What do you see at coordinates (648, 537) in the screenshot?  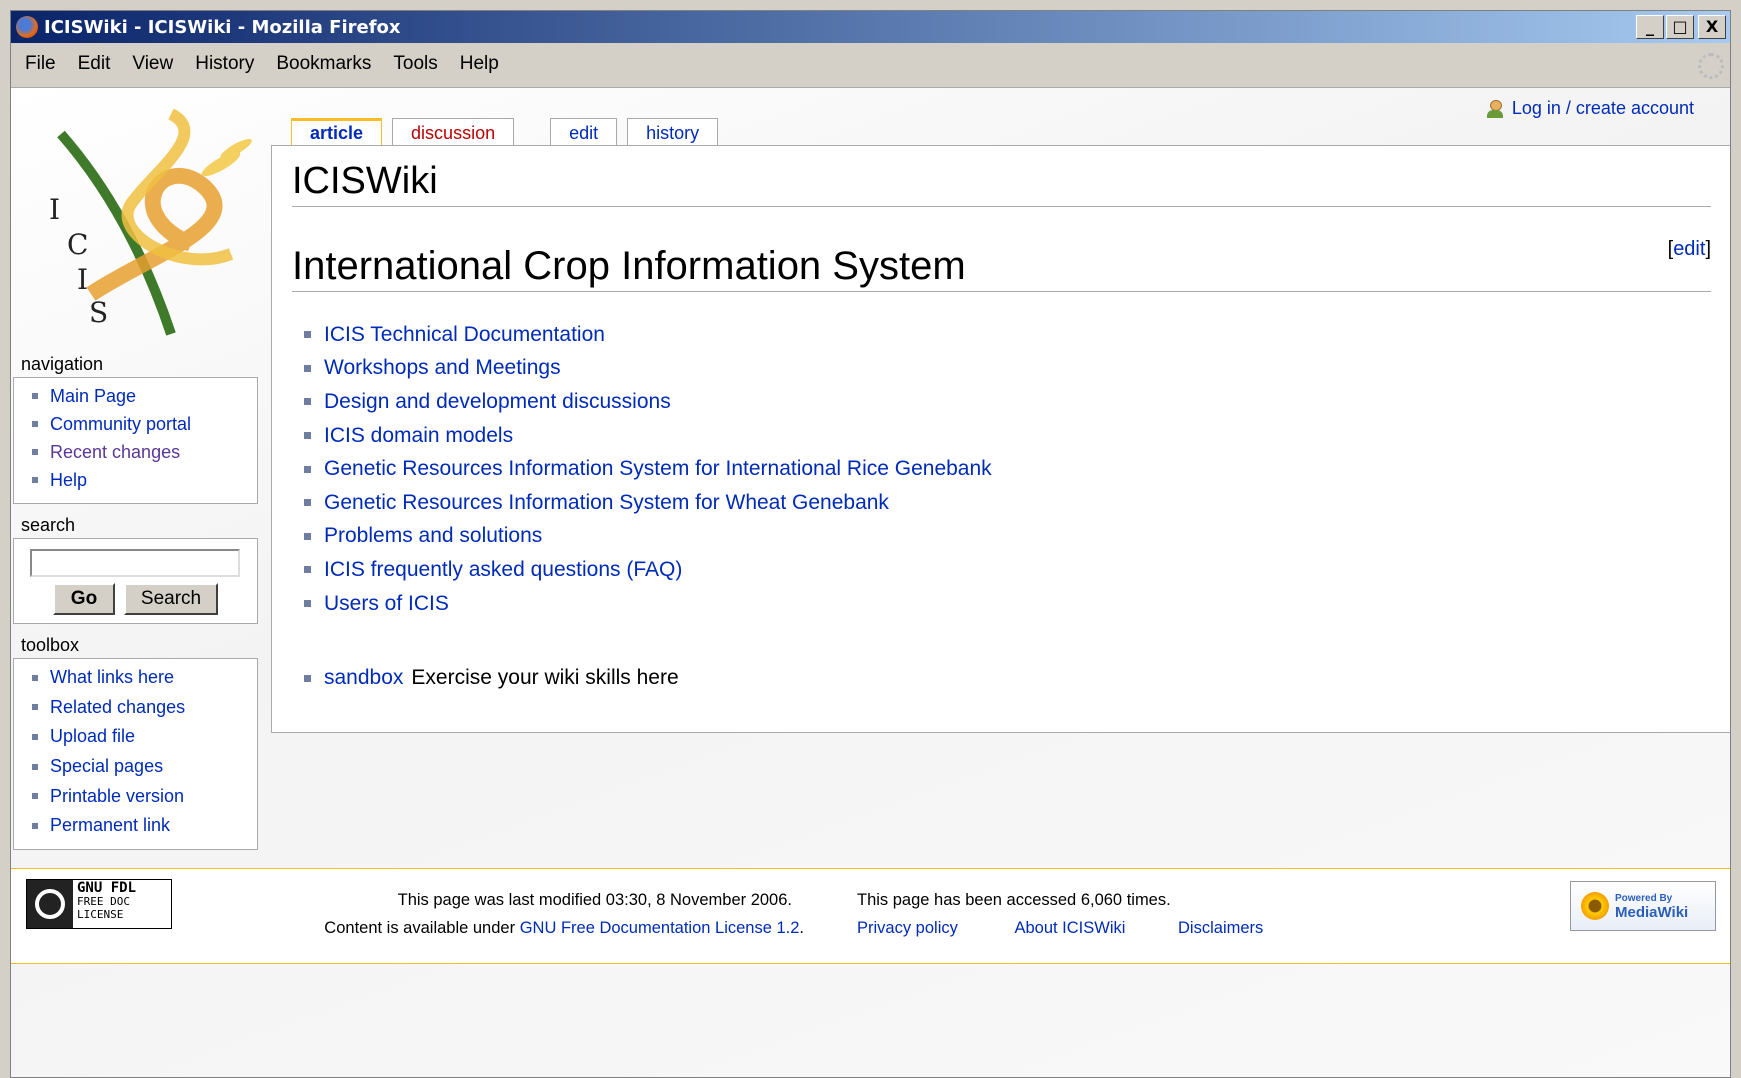 I see `list-item: Problems and solutions` at bounding box center [648, 537].